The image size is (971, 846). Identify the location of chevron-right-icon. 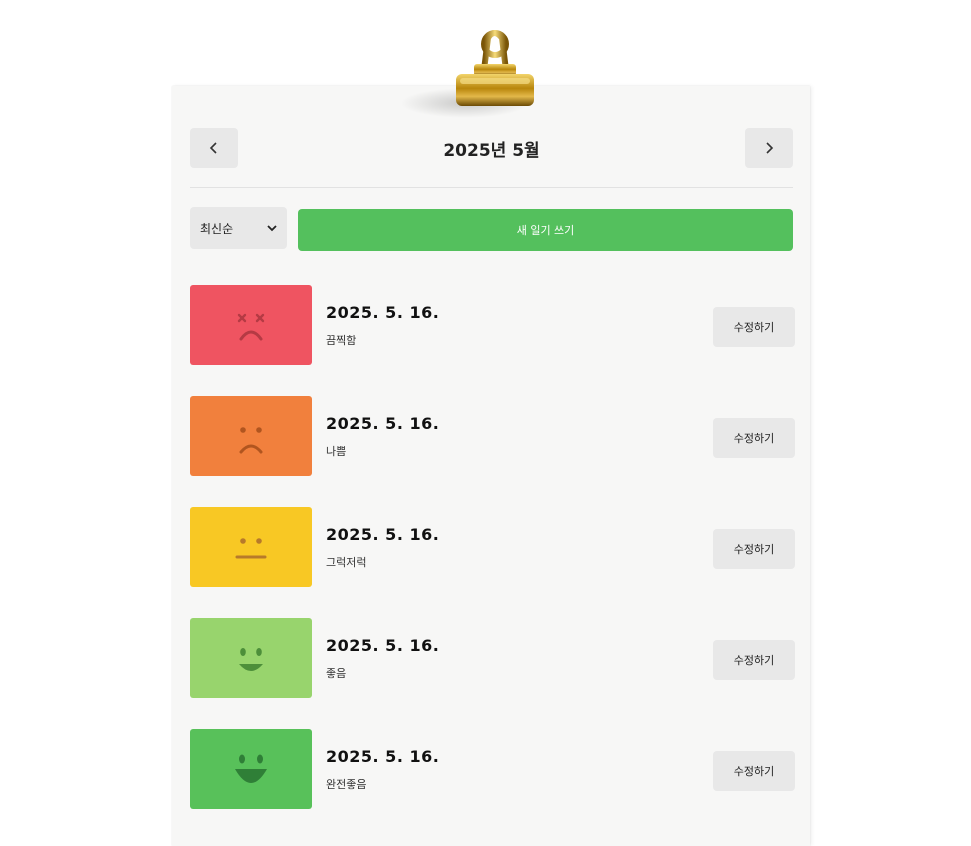
(770, 148).